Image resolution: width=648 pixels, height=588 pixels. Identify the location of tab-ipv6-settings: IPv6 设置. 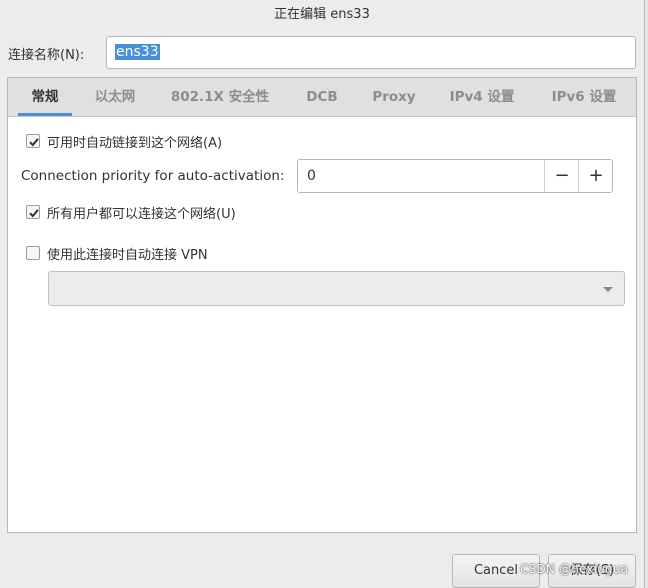
(584, 97).